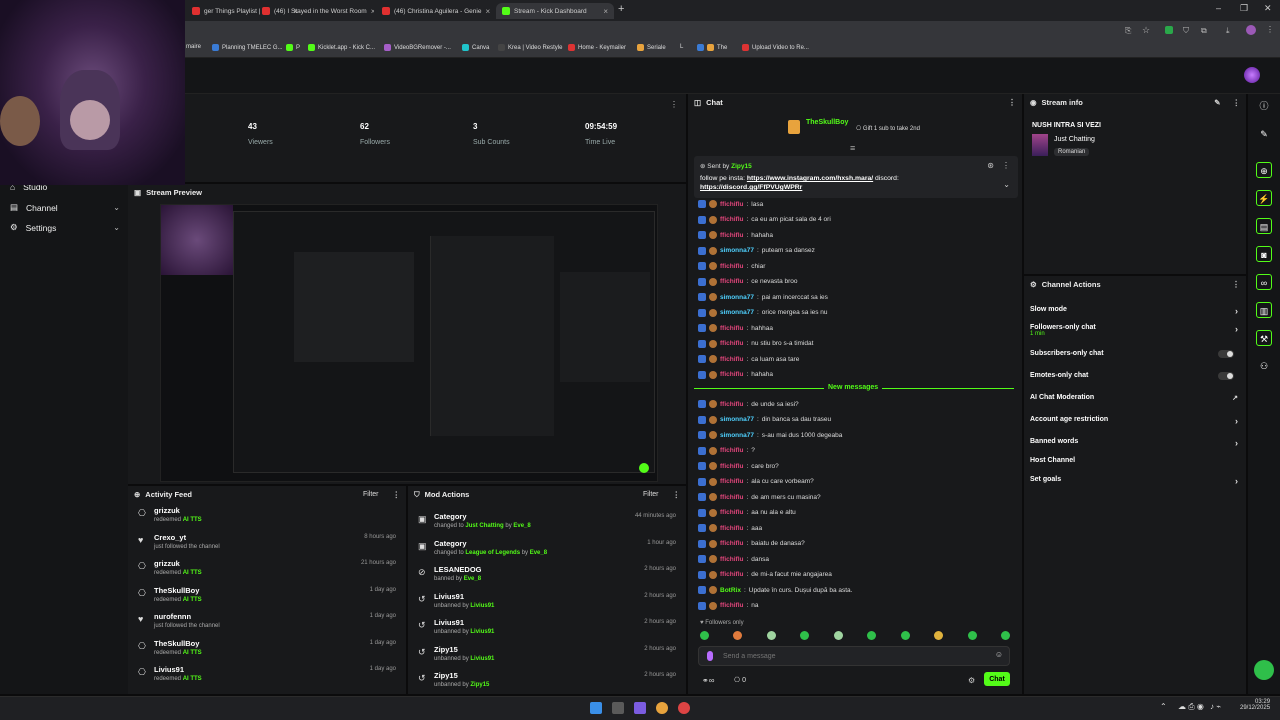 The height and width of the screenshot is (720, 1280). What do you see at coordinates (764, 419) in the screenshot?
I see `chat-message: simonna77: din banca sa dau traseu` at bounding box center [764, 419].